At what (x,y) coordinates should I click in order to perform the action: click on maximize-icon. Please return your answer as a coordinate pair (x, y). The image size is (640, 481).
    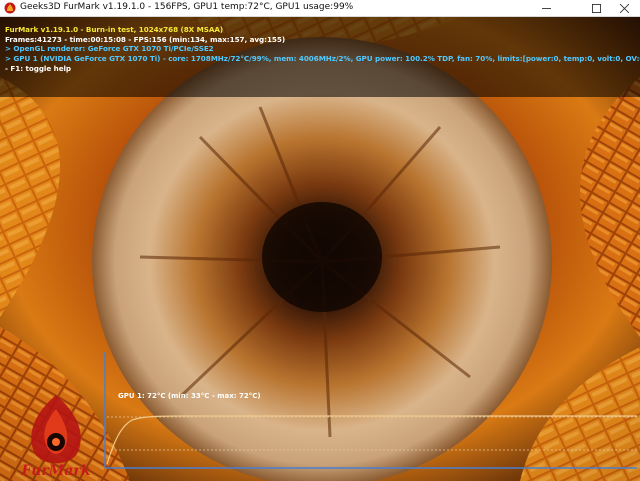
    Looking at the image, I should click on (596, 8).